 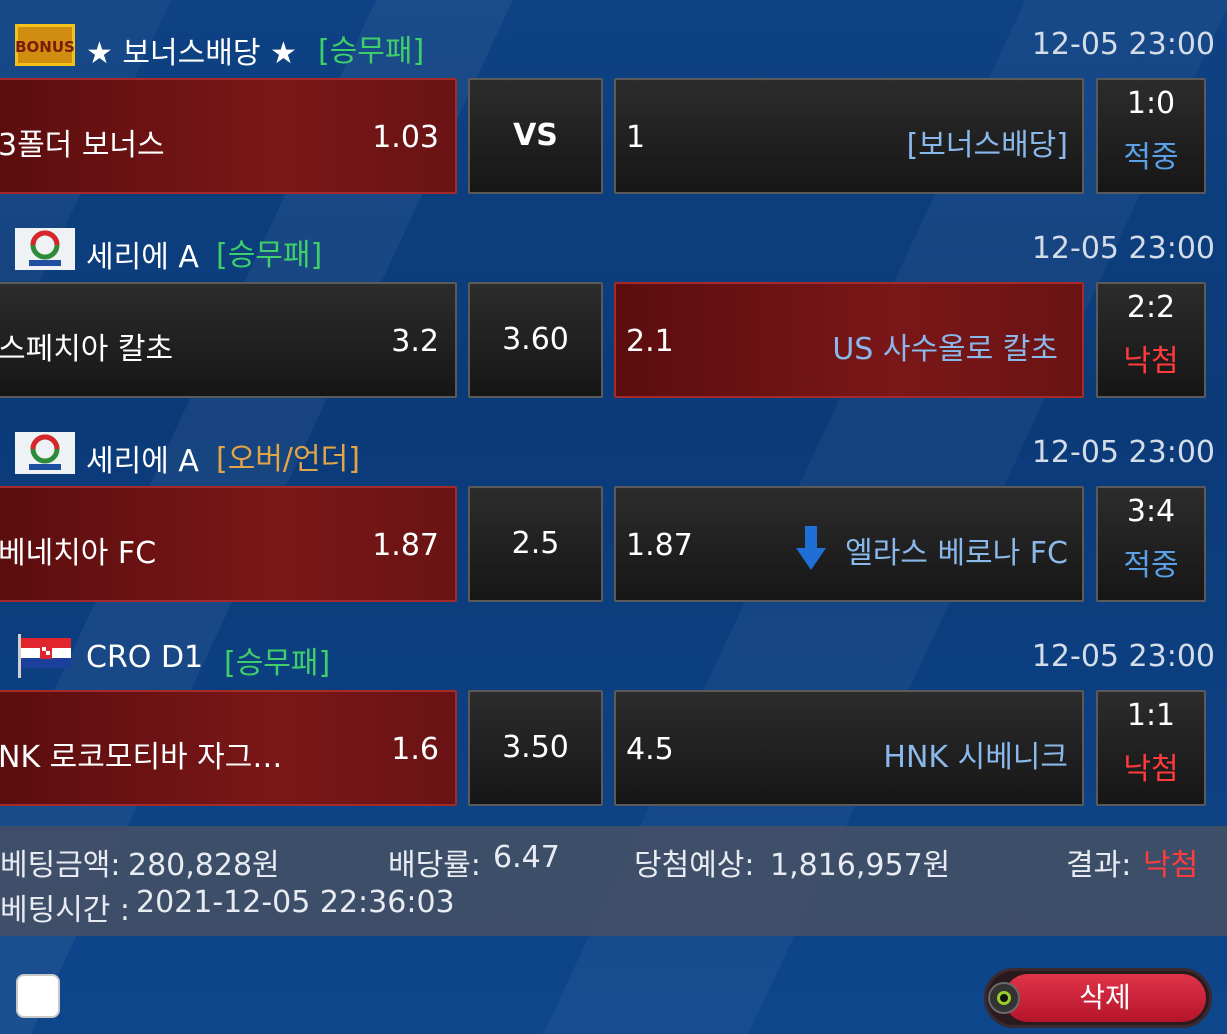 I want to click on select-checkbox, so click(x=38, y=996).